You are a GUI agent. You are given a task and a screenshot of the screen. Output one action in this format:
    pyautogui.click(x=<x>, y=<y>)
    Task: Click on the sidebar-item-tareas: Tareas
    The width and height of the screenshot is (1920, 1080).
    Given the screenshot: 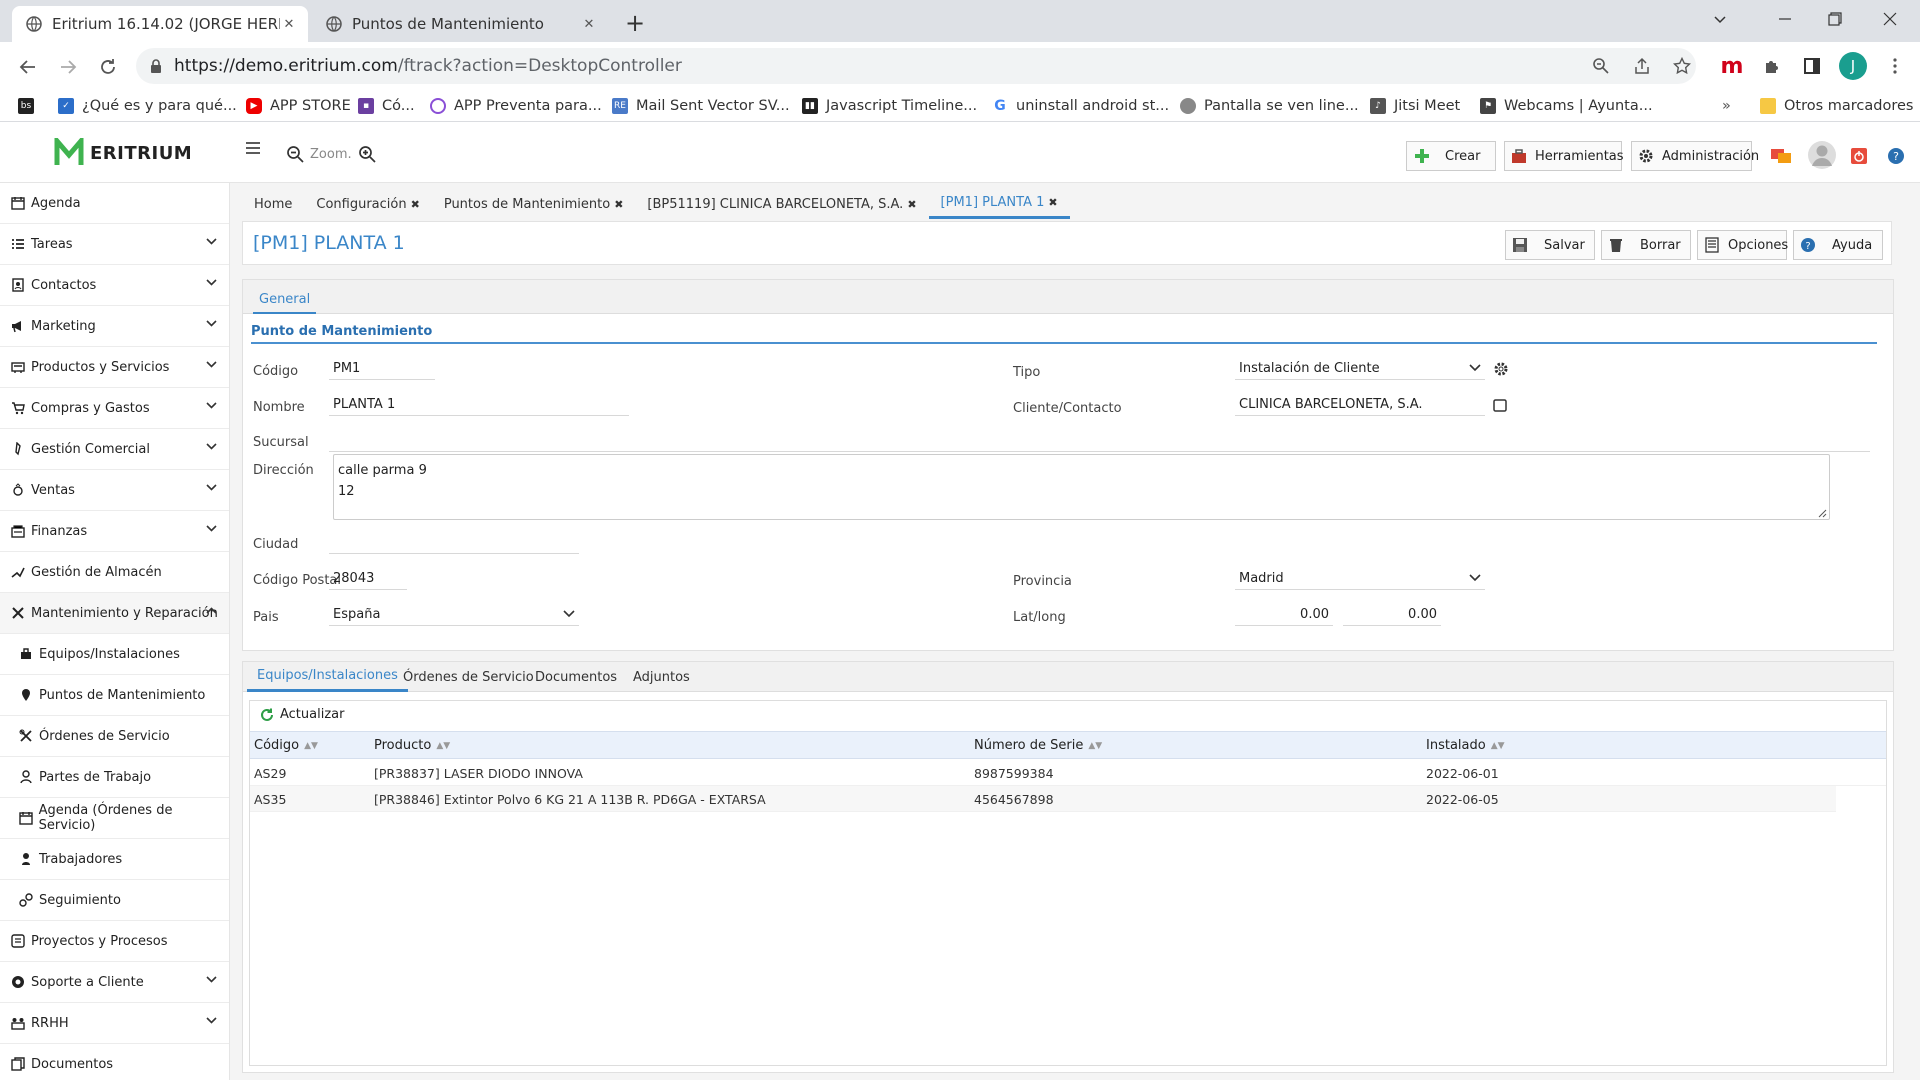 What is the action you would take?
    pyautogui.click(x=114, y=244)
    